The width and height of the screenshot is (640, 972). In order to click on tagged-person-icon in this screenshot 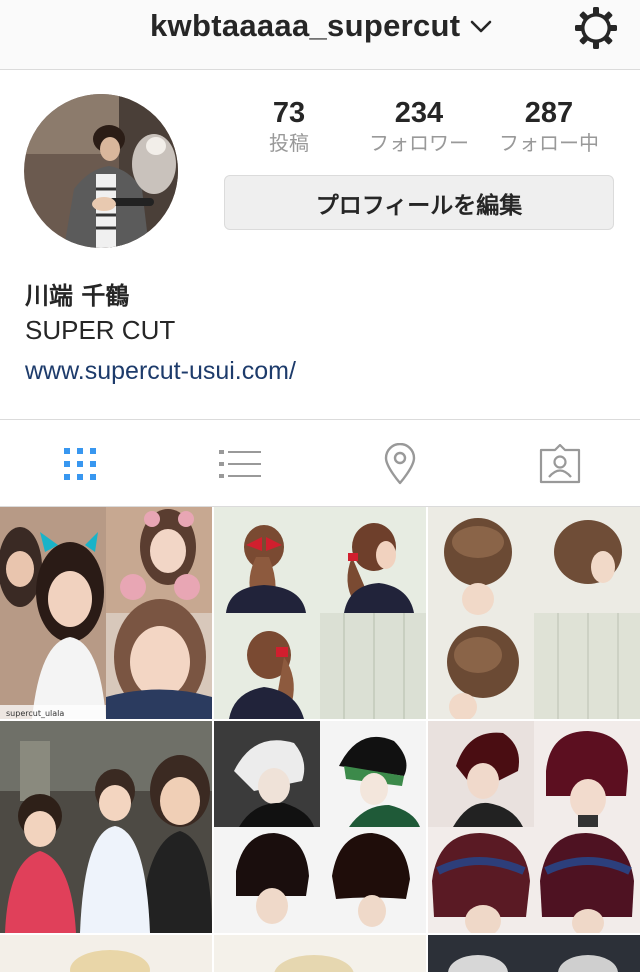, I will do `click(560, 464)`.